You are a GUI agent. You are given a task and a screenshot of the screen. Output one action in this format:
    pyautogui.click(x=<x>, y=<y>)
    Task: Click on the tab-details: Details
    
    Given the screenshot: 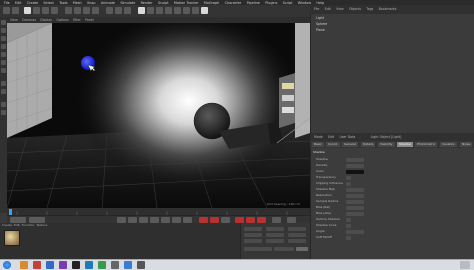 What is the action you would take?
    pyautogui.click(x=368, y=144)
    